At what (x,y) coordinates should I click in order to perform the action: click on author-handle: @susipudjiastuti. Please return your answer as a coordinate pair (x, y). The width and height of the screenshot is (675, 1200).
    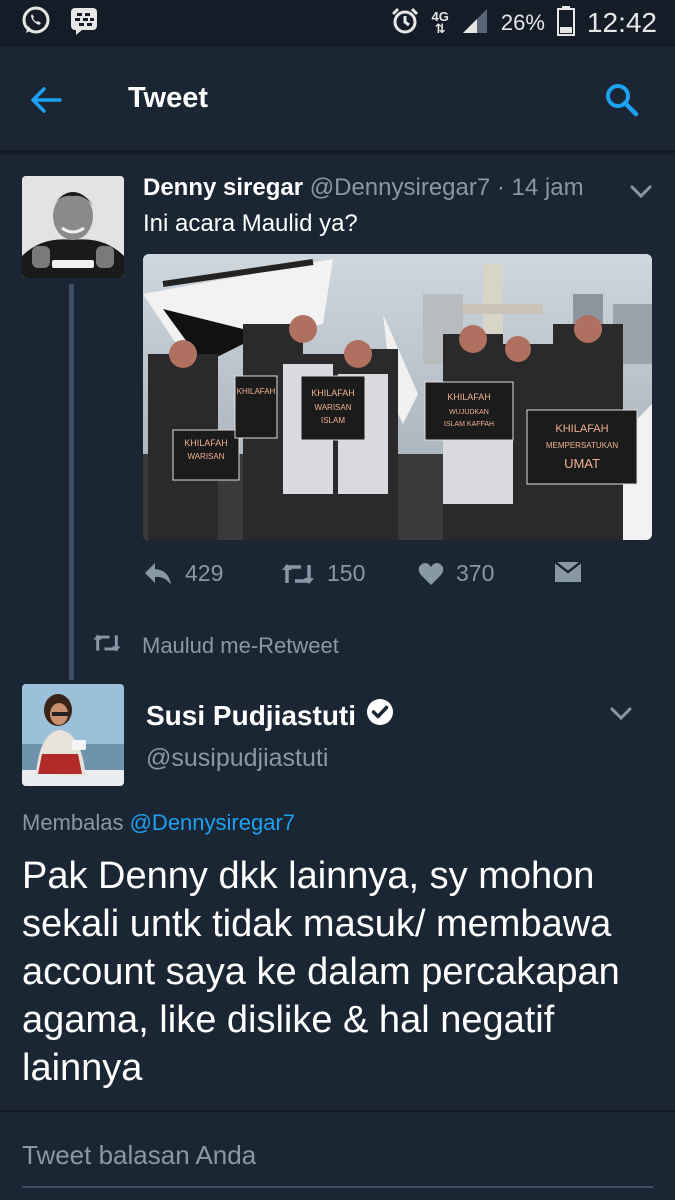
    Looking at the image, I should click on (237, 758).